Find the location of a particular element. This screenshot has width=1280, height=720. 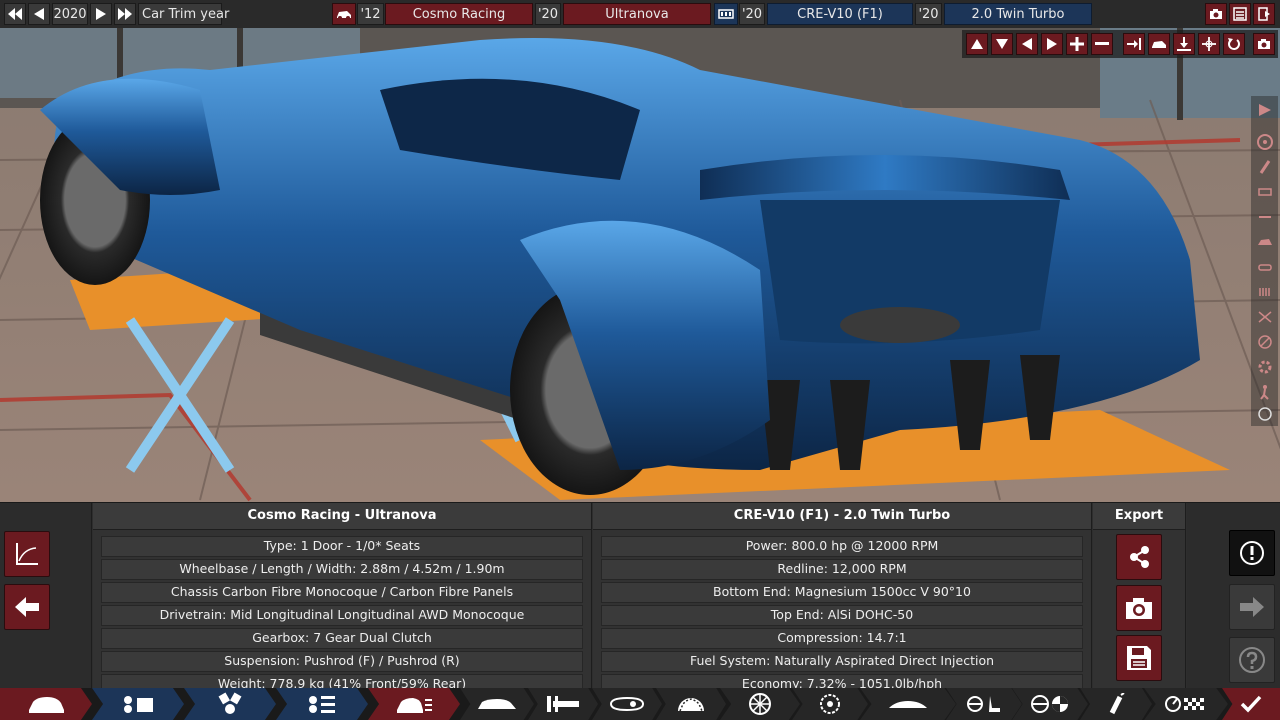

tab-brakes is located at coordinates (830, 704).